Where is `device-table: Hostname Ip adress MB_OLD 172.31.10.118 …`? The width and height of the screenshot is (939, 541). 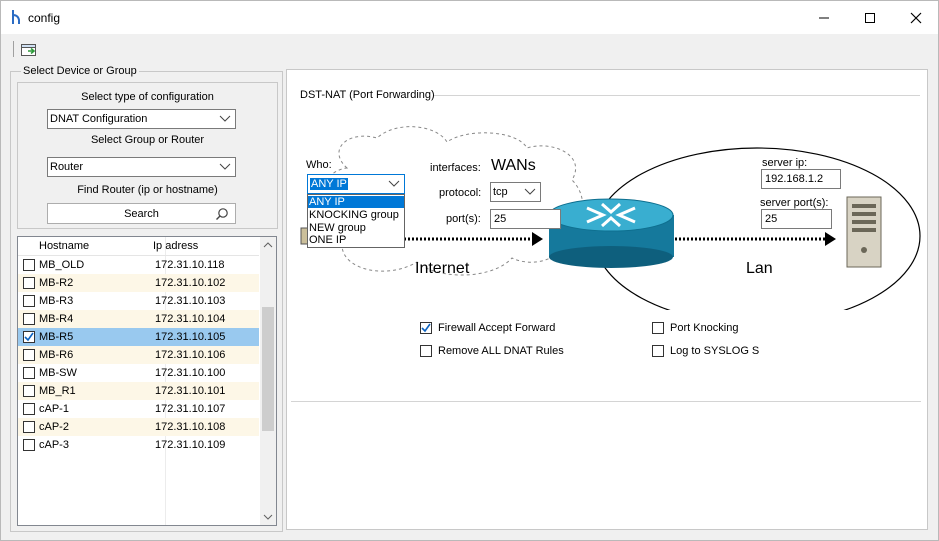
device-table: Hostname Ip adress MB_OLD 172.31.10.118 … is located at coordinates (147, 381).